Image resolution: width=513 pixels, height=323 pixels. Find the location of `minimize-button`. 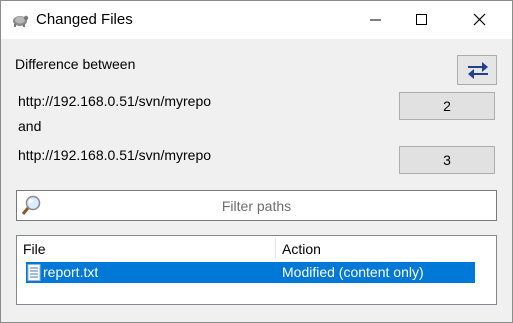

minimize-button is located at coordinates (376, 20).